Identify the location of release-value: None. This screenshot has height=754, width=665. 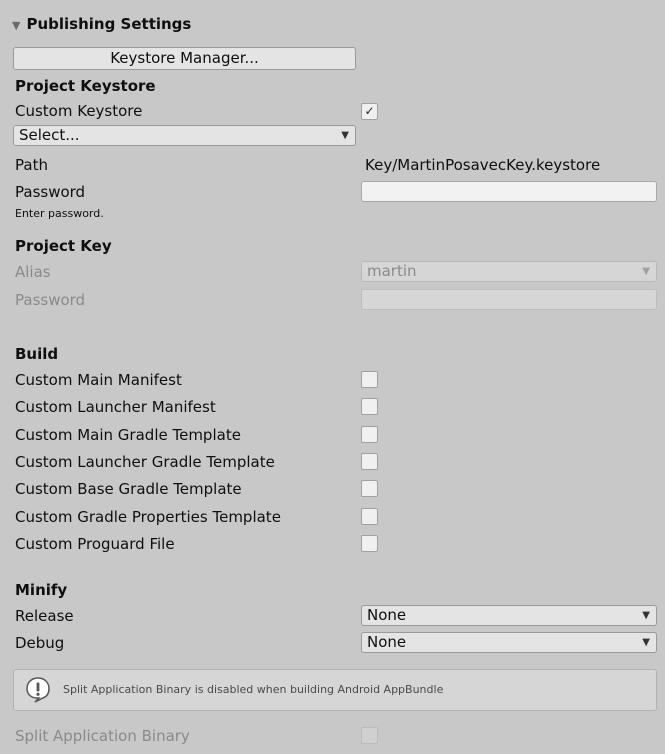
(387, 615).